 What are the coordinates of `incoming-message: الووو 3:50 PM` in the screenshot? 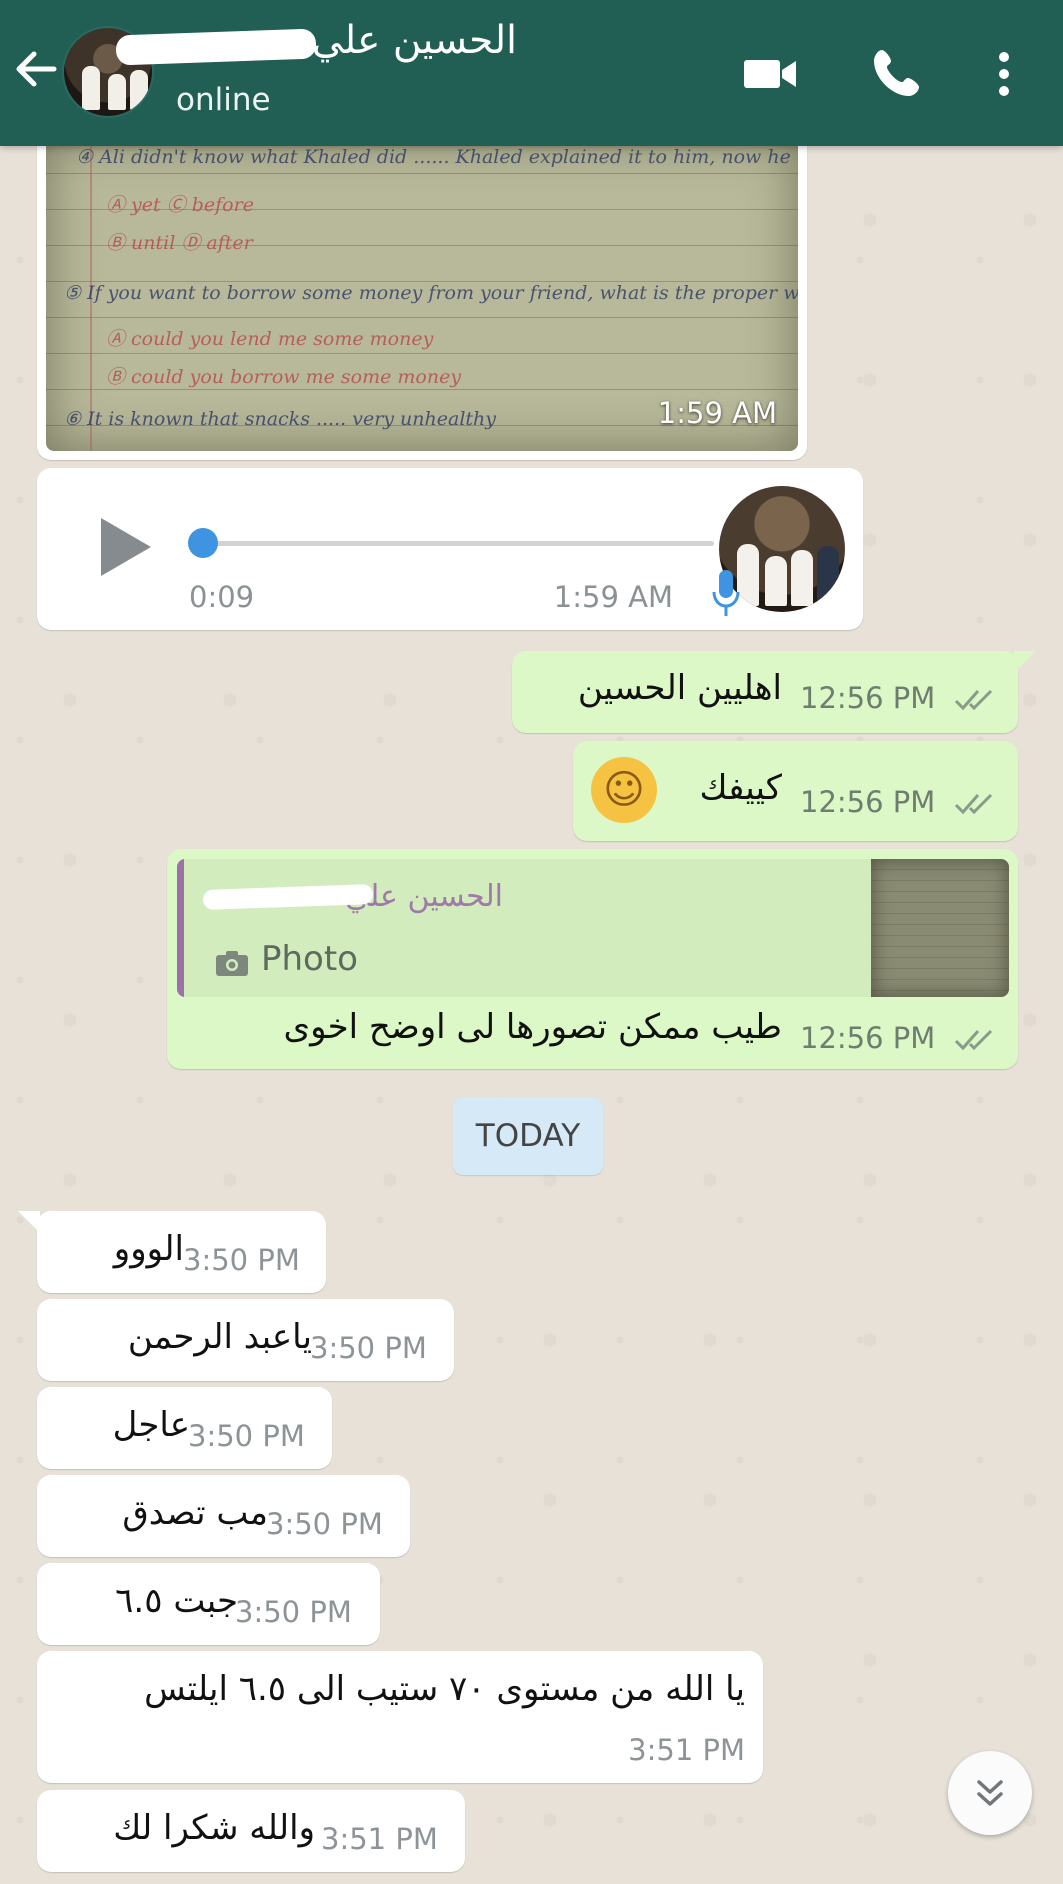 It's located at (181, 1252).